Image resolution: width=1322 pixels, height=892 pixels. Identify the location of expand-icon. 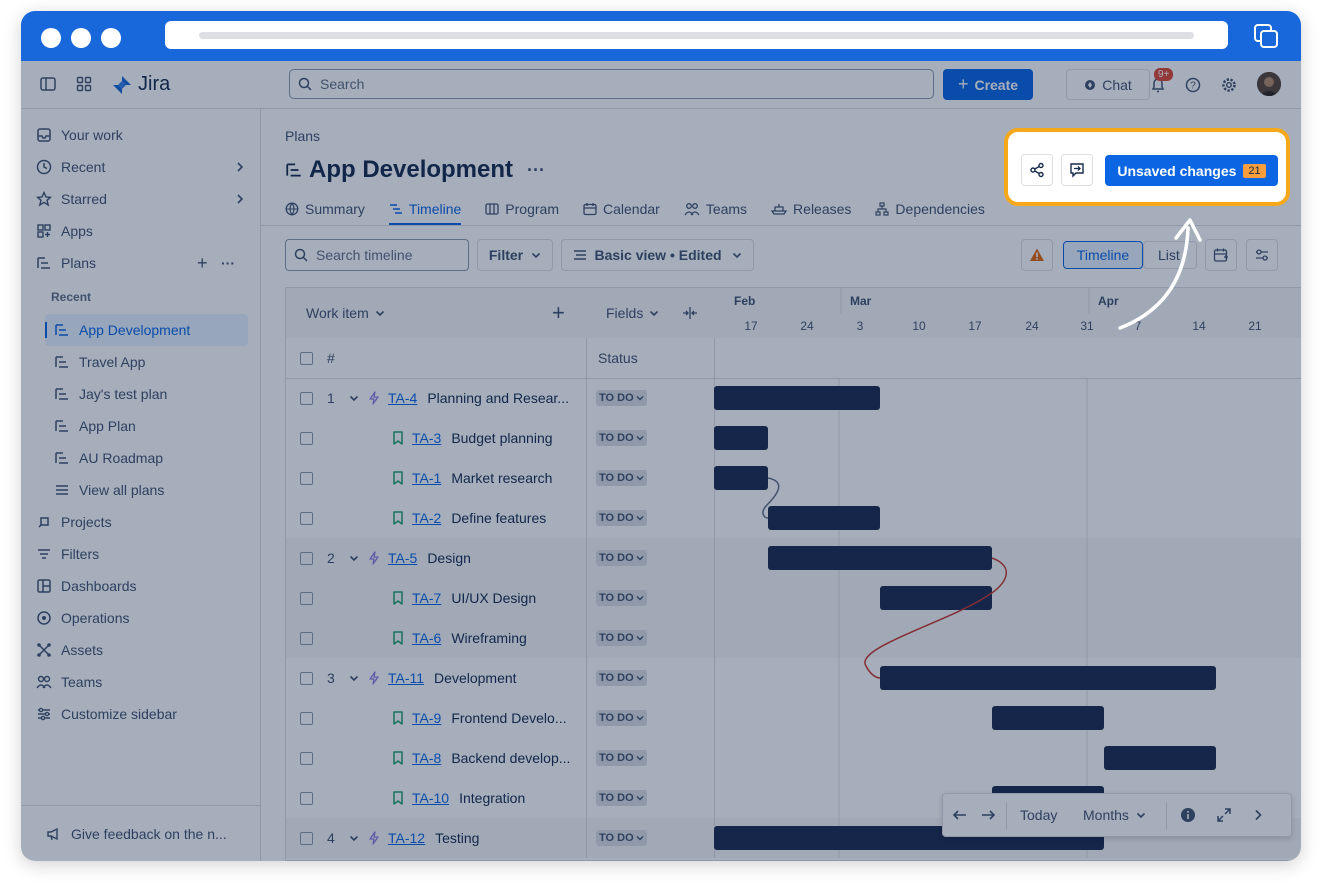
(1224, 815).